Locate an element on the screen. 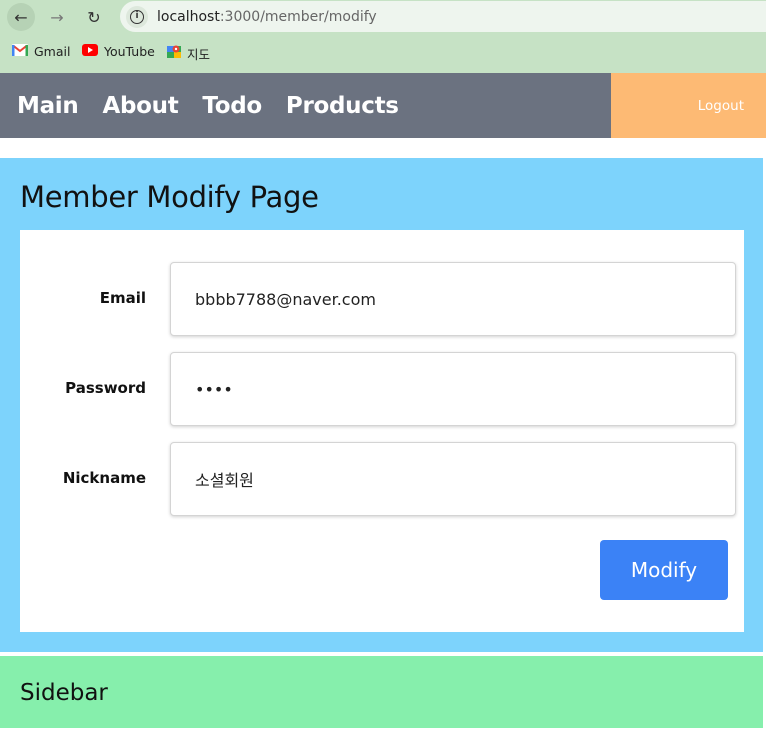  password-row: Password •••• is located at coordinates (382, 389).